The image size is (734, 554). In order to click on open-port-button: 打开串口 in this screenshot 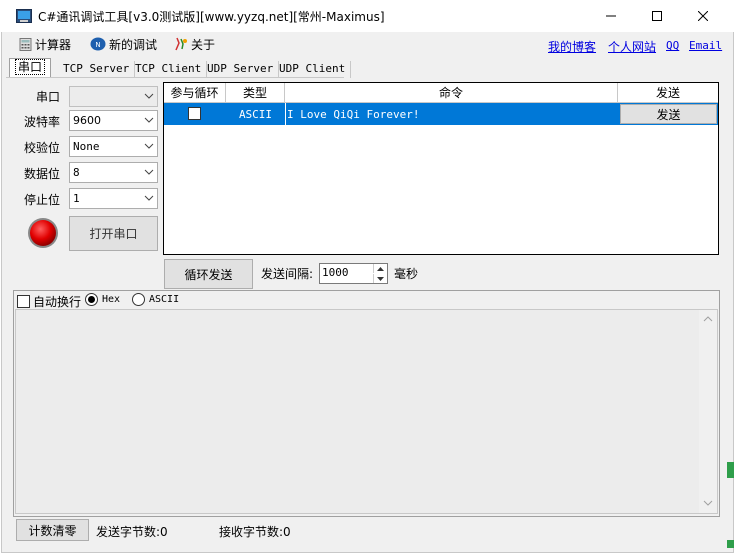, I will do `click(113, 233)`.